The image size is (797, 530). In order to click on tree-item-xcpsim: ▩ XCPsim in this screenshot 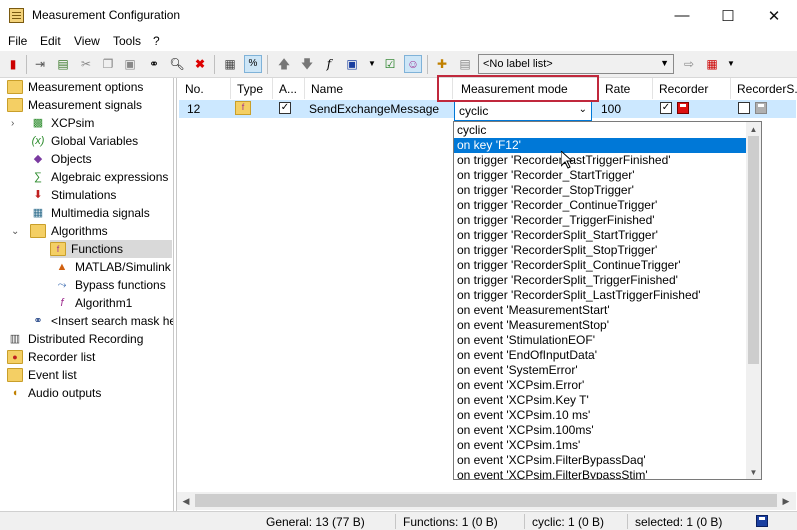, I will do `click(62, 123)`.